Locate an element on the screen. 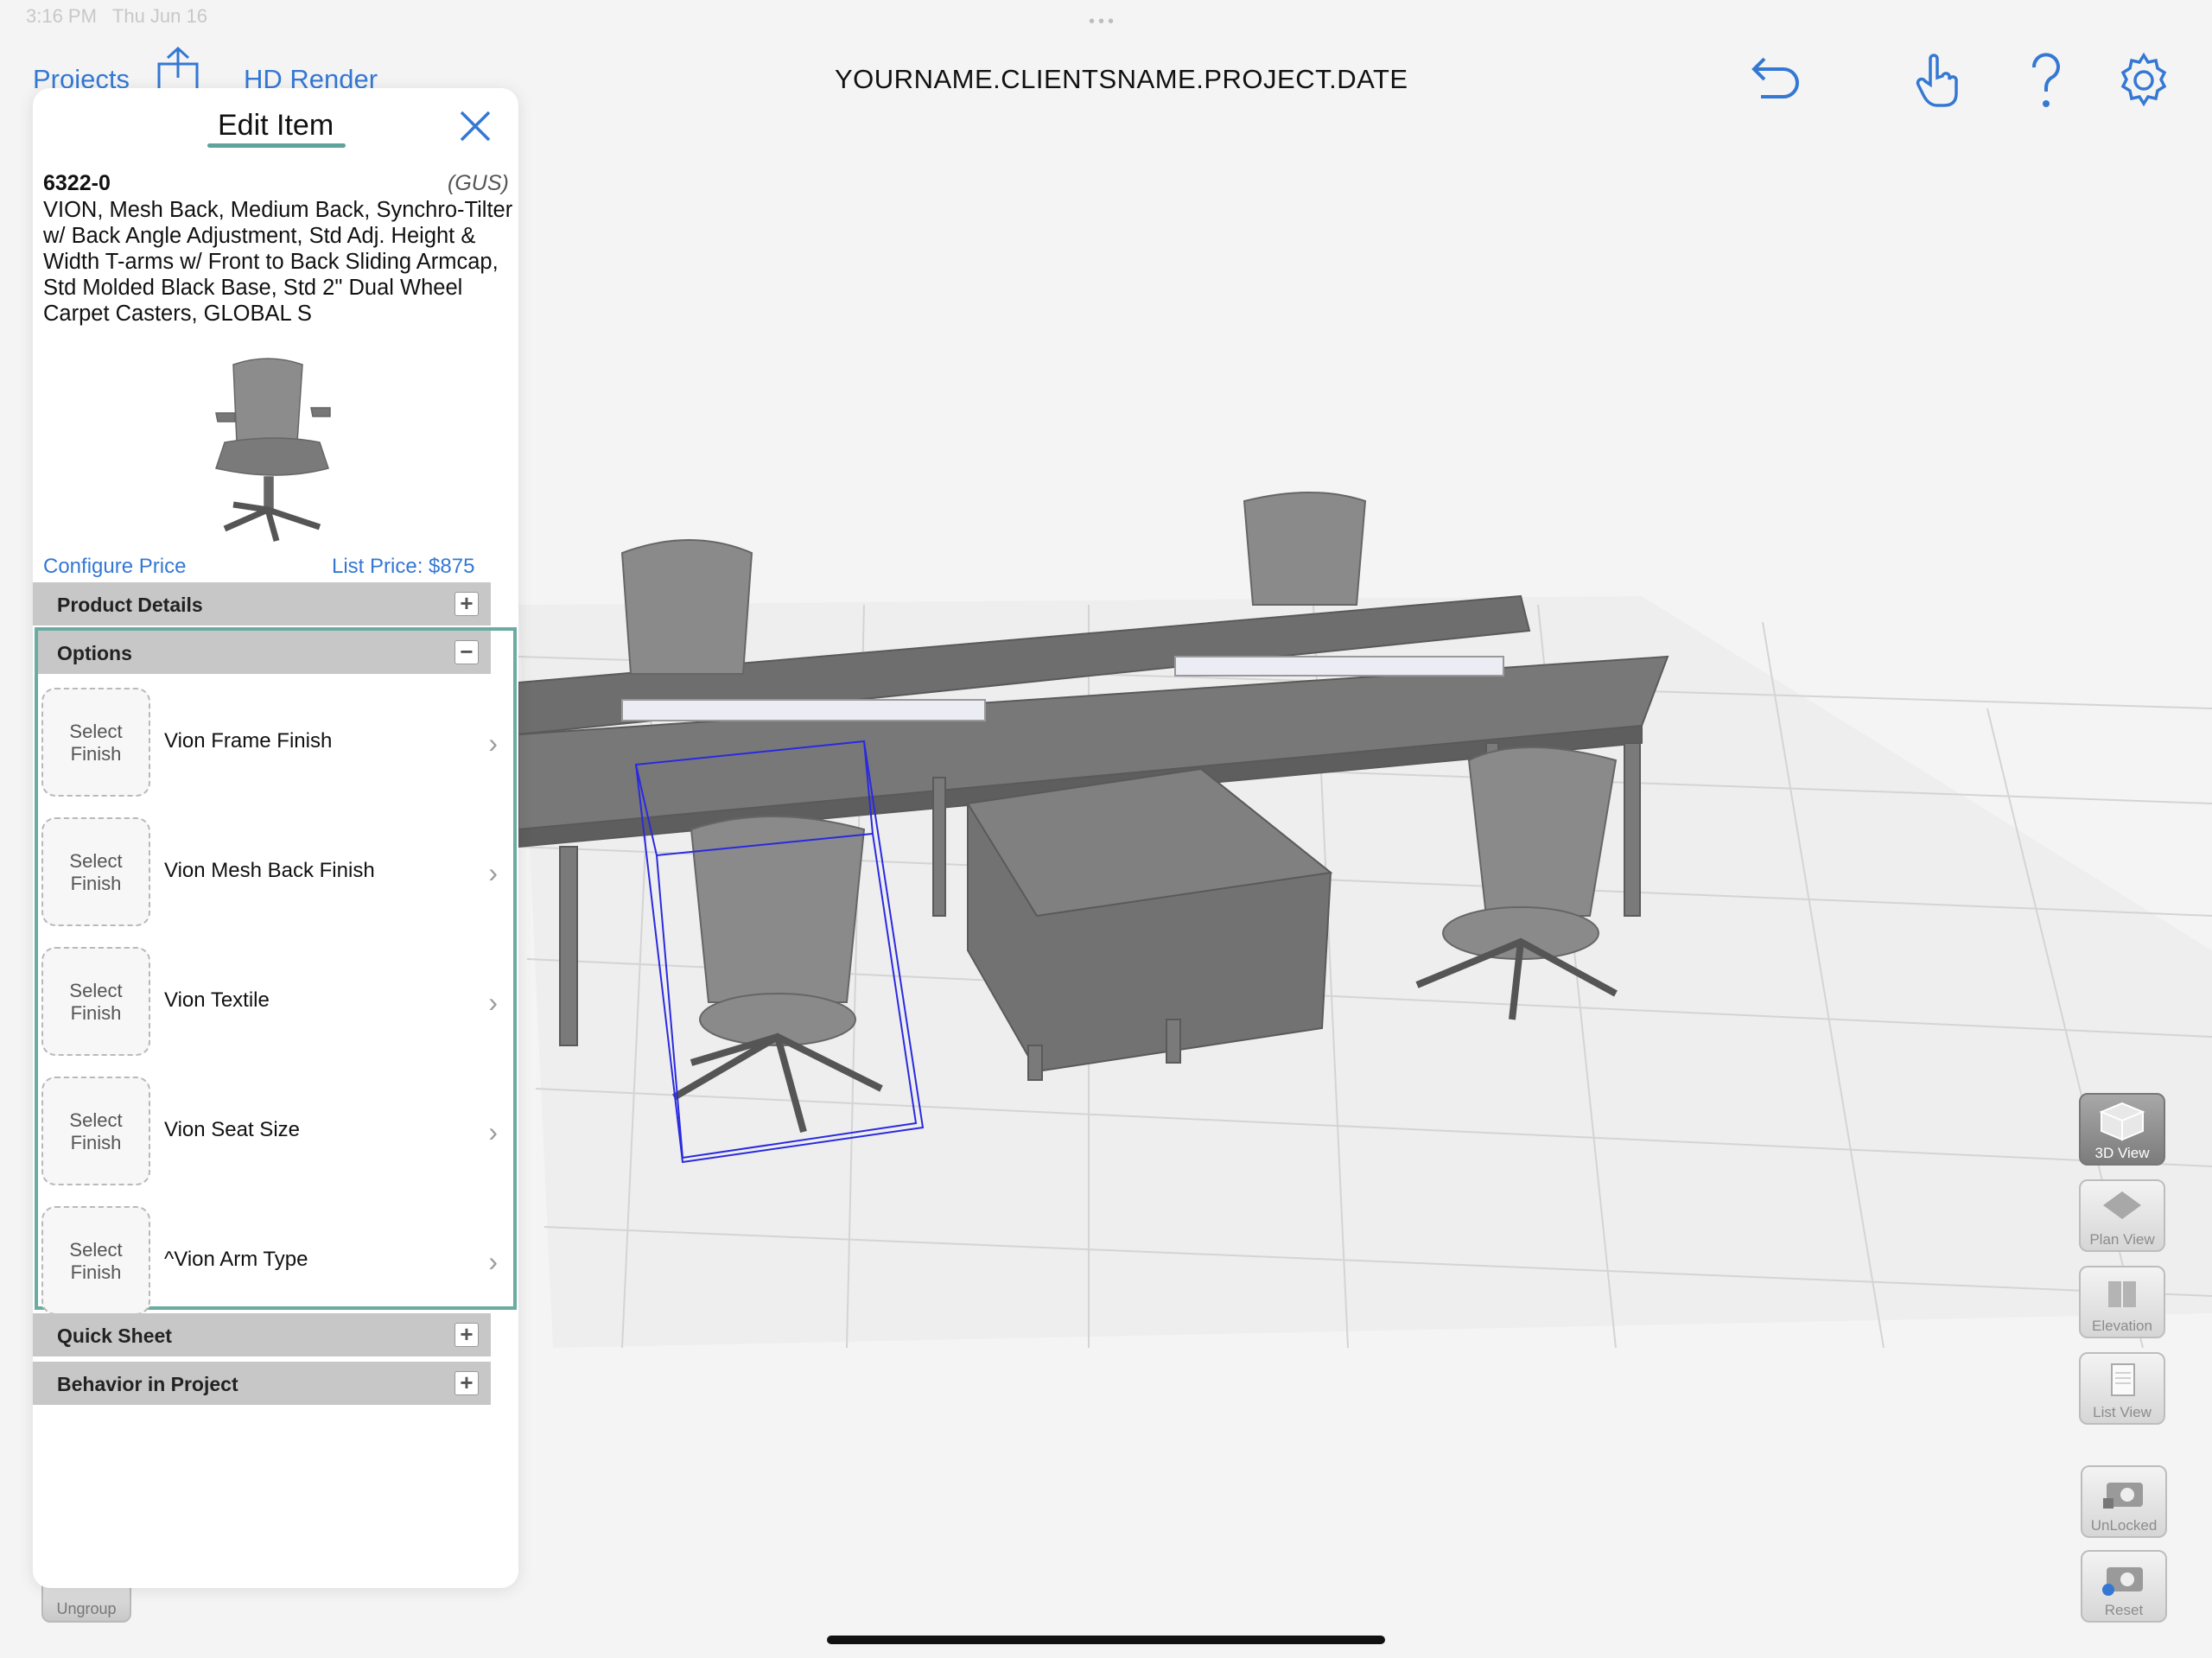 The height and width of the screenshot is (1658, 2212). elevation-button: Elevation is located at coordinates (2122, 1302).